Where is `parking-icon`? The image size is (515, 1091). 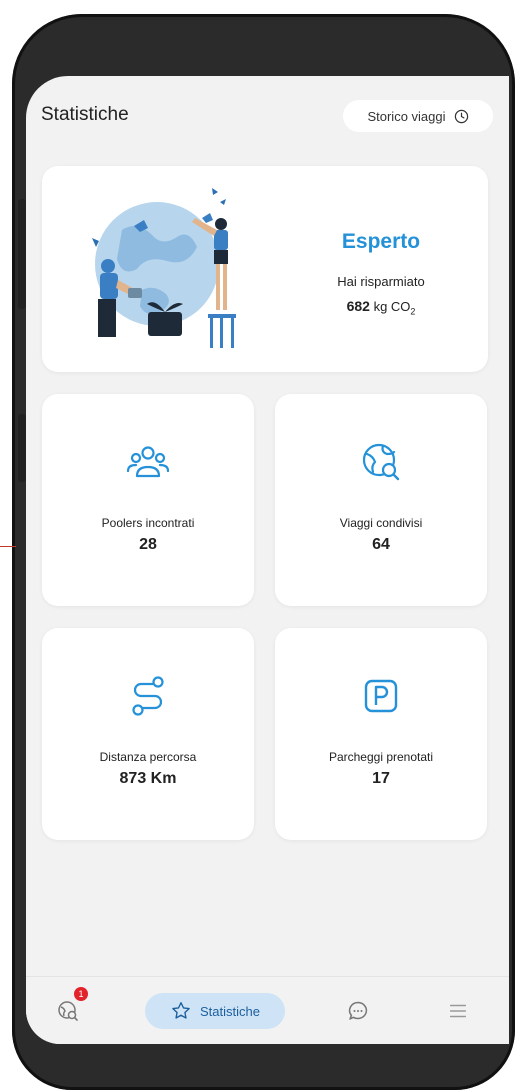 parking-icon is located at coordinates (381, 696).